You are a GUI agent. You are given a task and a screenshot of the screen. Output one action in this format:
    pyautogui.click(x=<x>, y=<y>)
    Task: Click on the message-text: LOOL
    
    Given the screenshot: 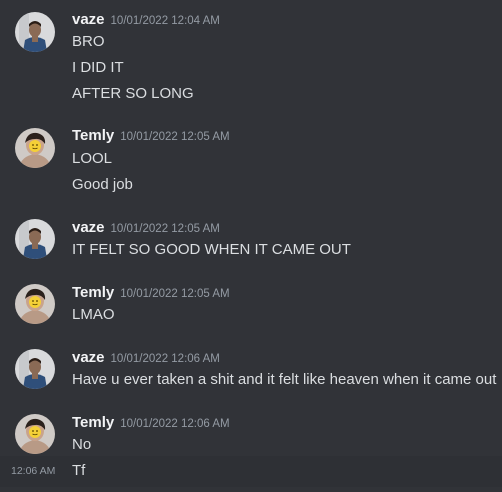 What is the action you would take?
    pyautogui.click(x=92, y=158)
    